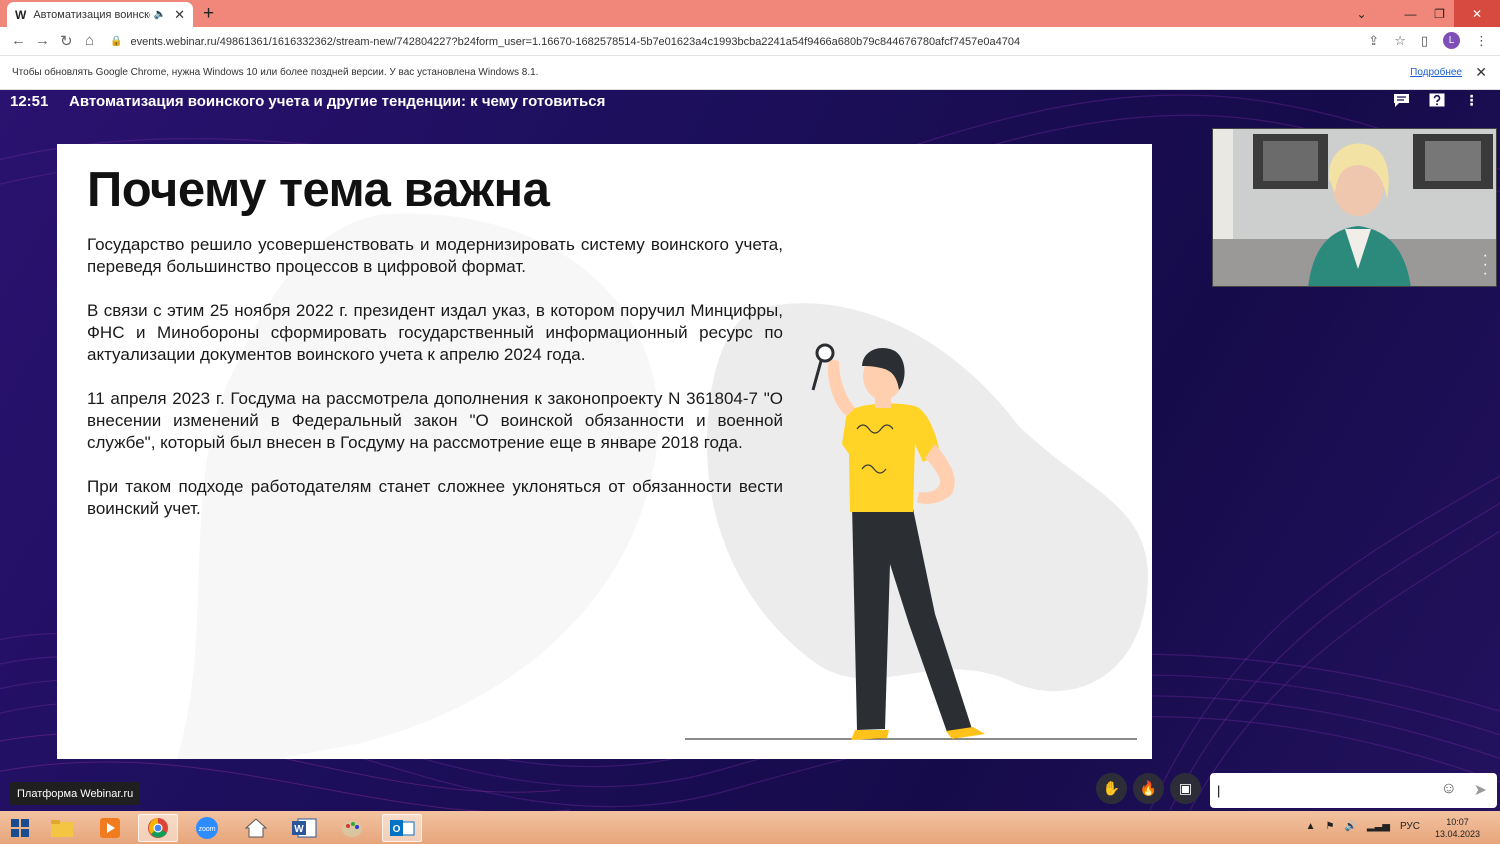 This screenshot has height=844, width=1500. Describe the element at coordinates (91, 14) in the screenshot. I see `tab-title: Автоматизация воинского у` at that location.